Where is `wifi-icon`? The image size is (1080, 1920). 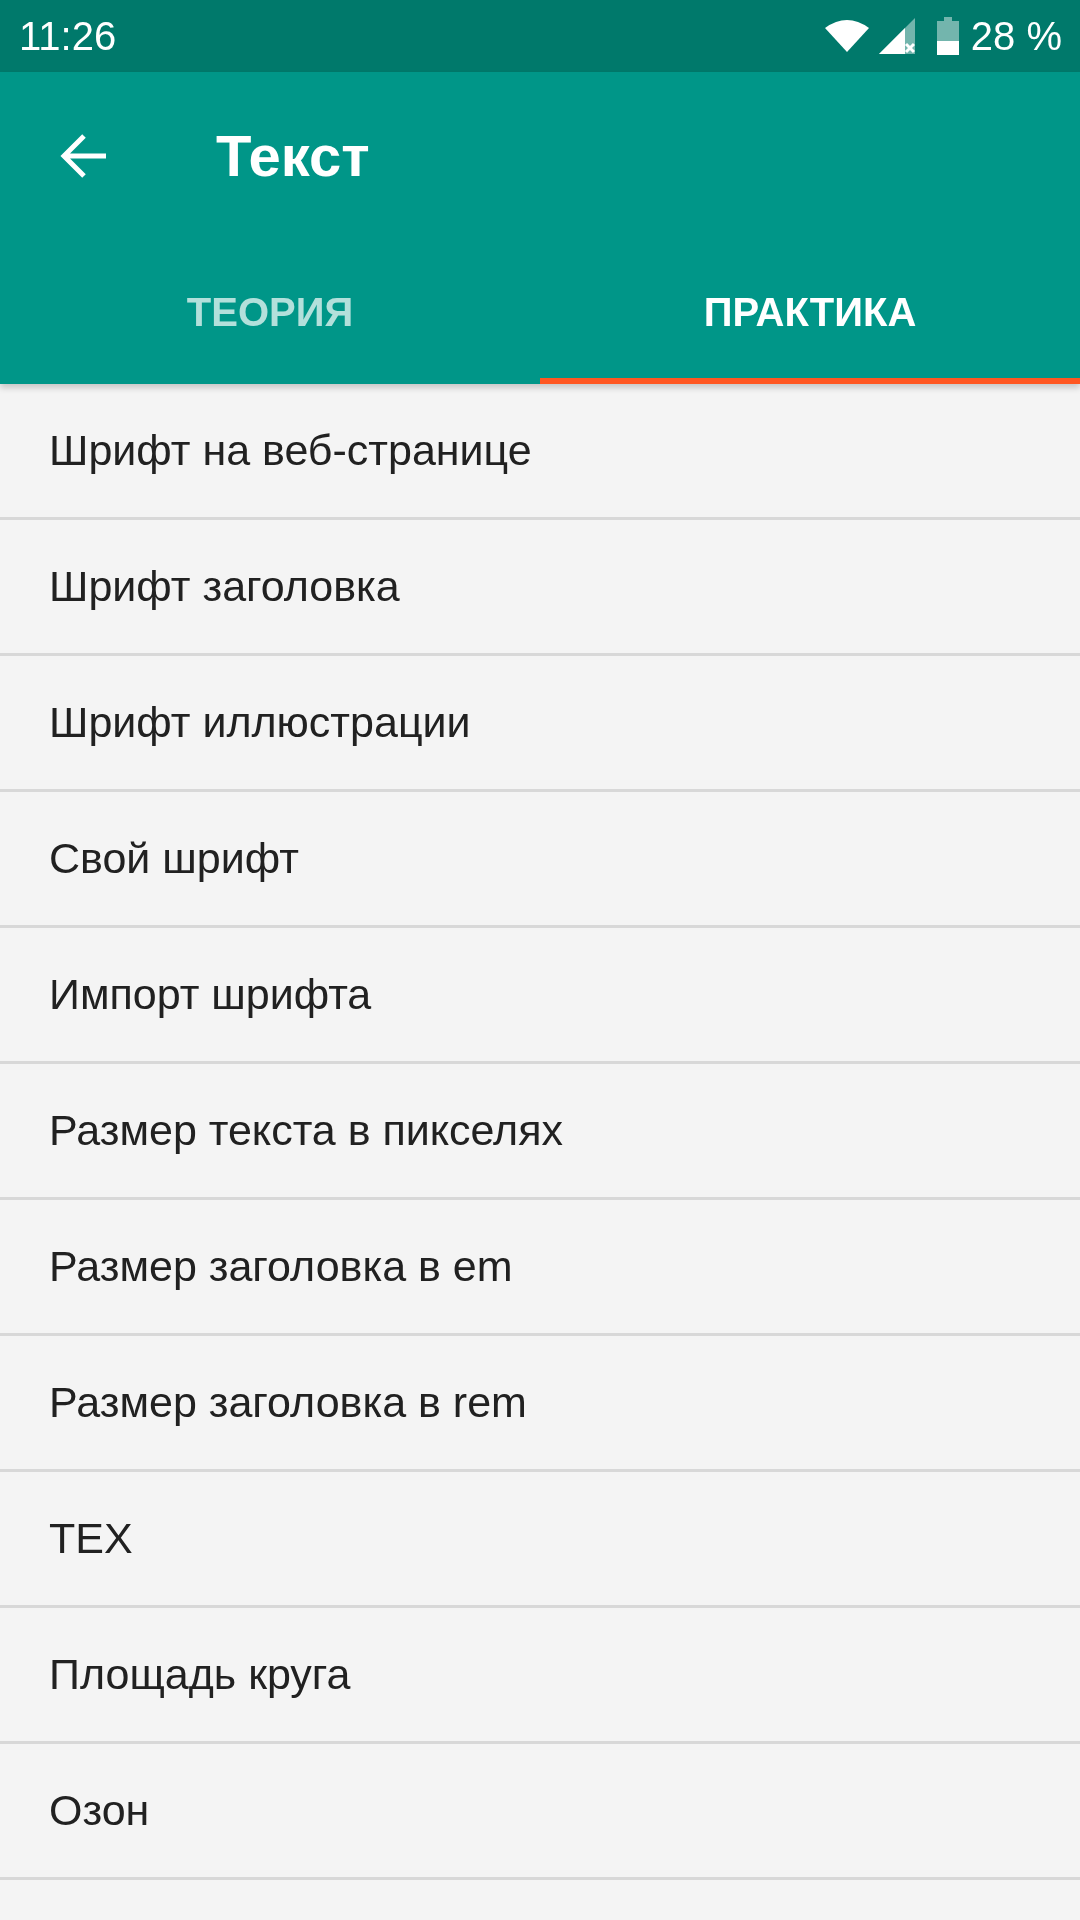
wifi-icon is located at coordinates (846, 36).